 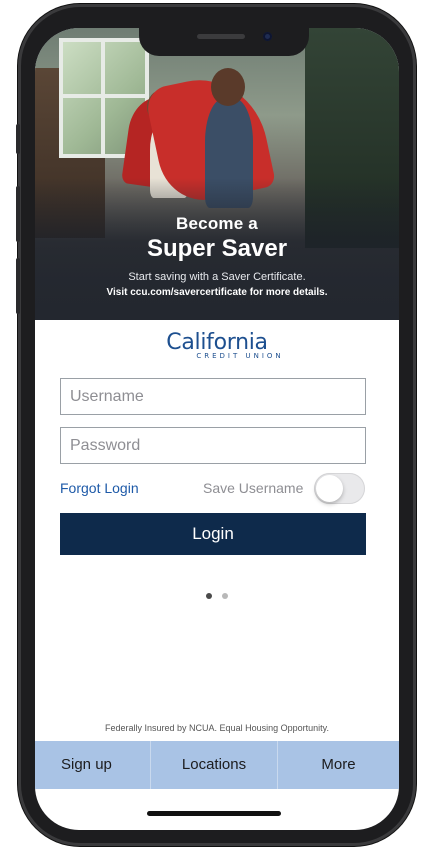 What do you see at coordinates (267, 36) in the screenshot?
I see `front-camera` at bounding box center [267, 36].